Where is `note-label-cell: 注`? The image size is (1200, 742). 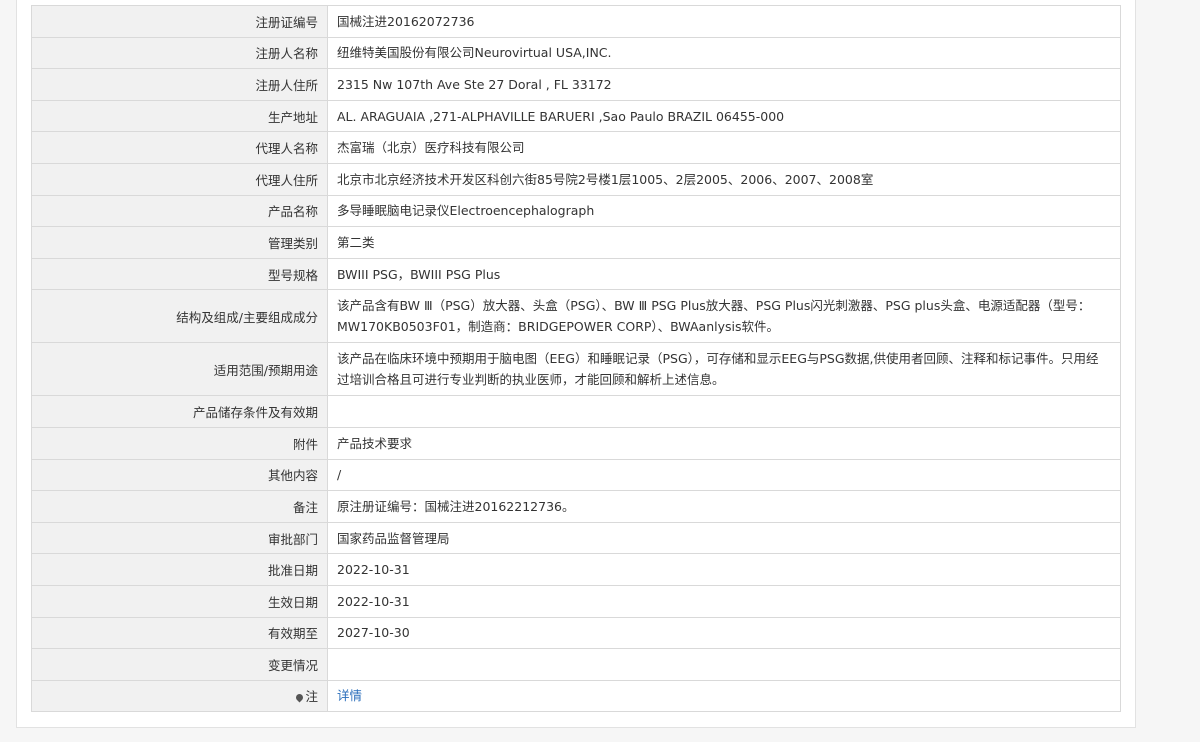 note-label-cell: 注 is located at coordinates (179, 696).